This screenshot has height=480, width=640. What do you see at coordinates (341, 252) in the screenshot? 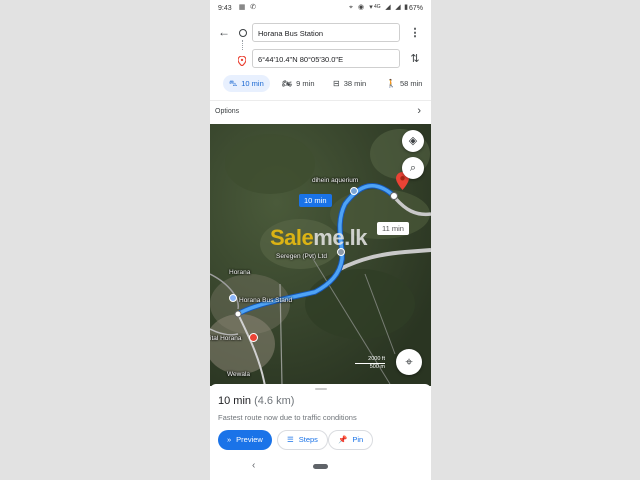
I see `place-marker-seregen` at bounding box center [341, 252].